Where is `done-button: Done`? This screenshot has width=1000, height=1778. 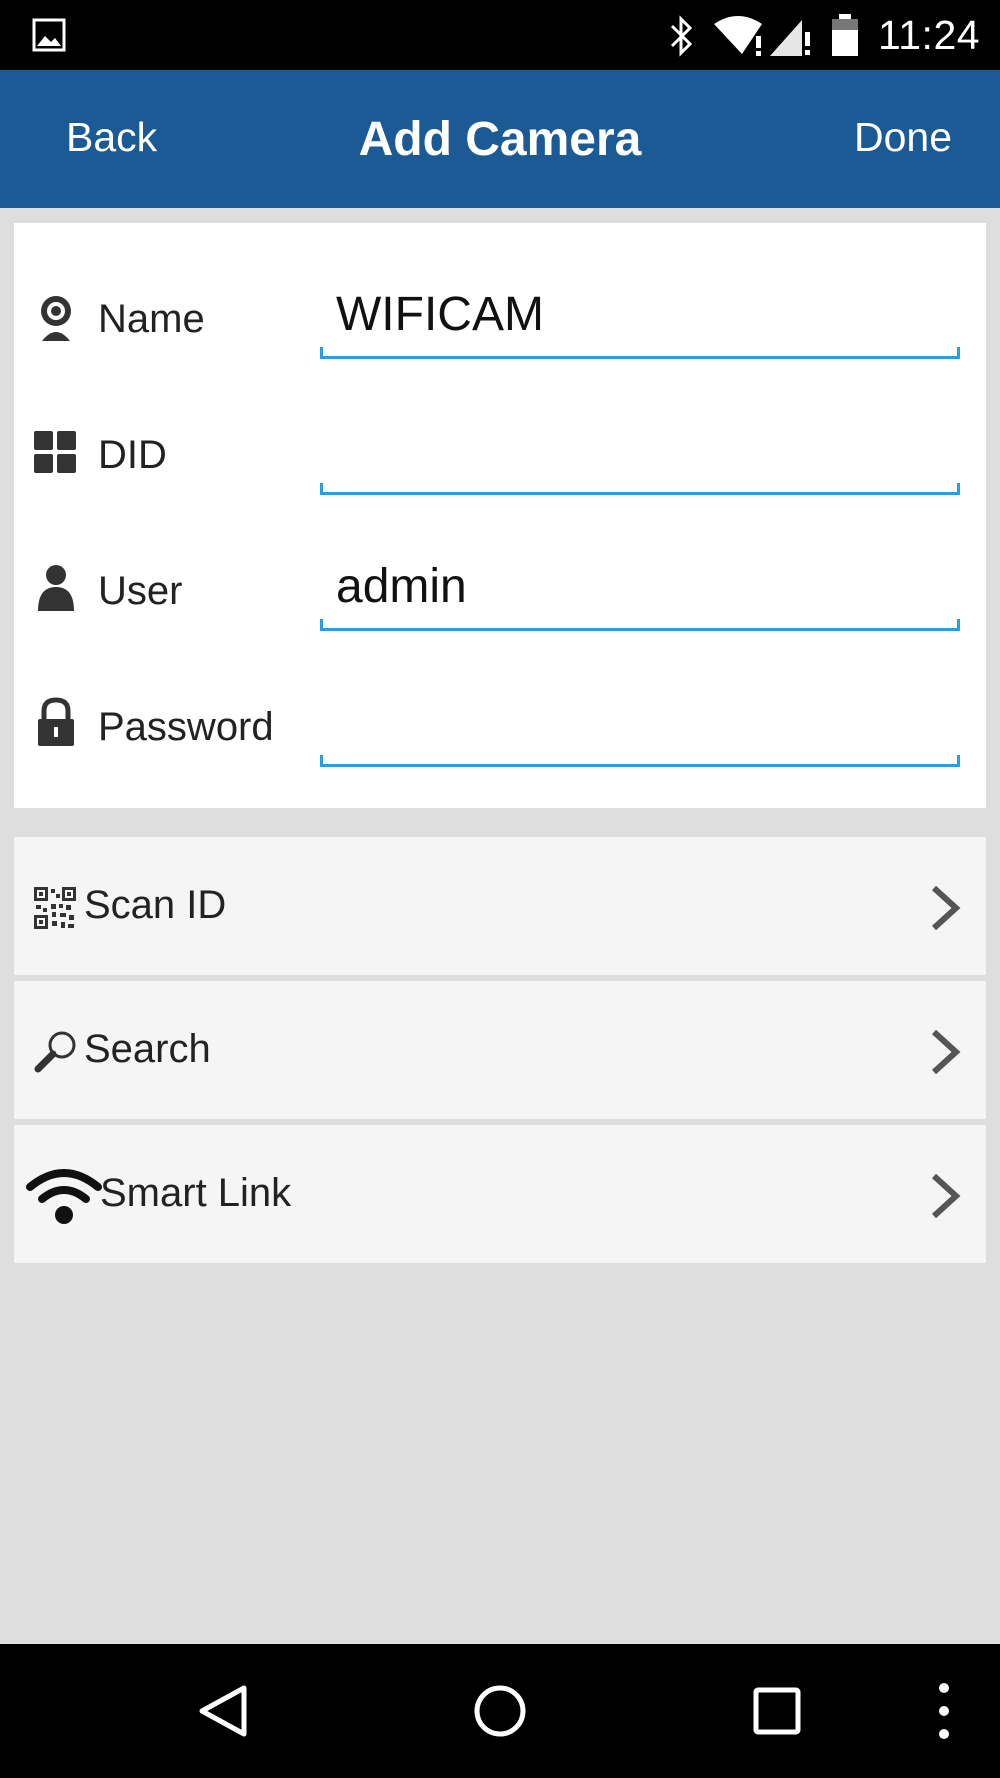 done-button: Done is located at coordinates (903, 137).